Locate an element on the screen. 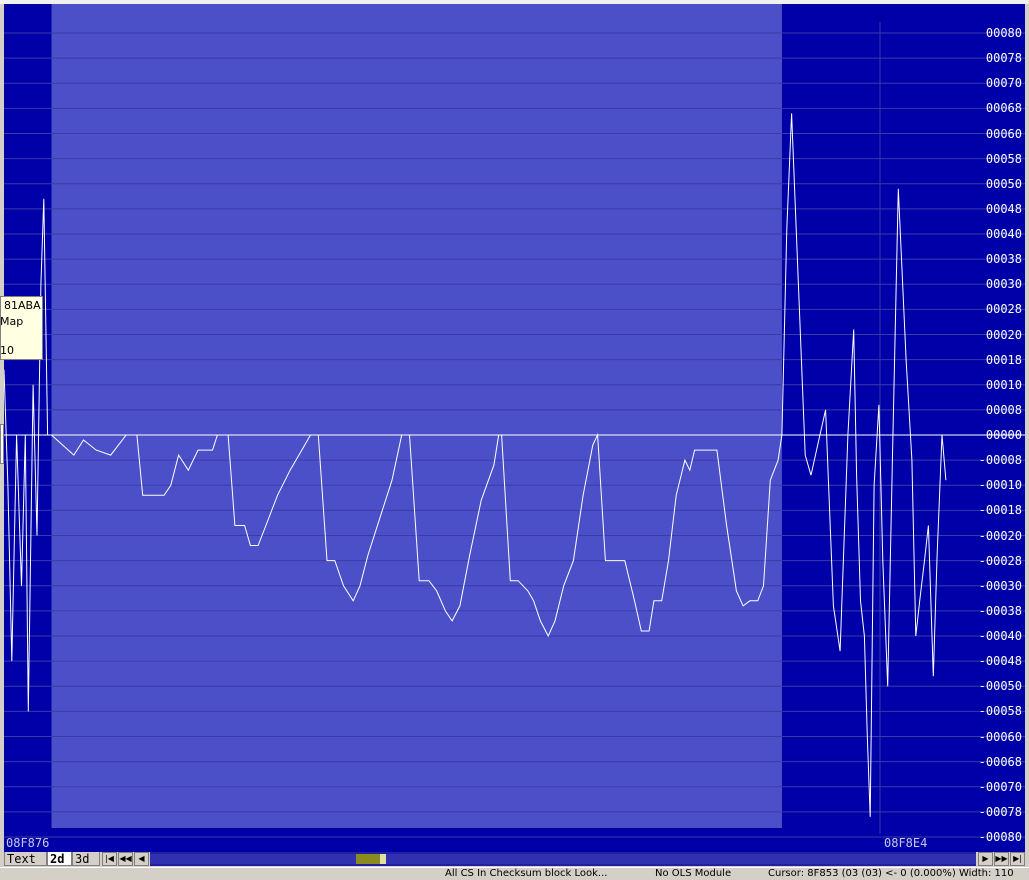 The width and height of the screenshot is (1029, 880). view-tab-bar: Text 2d 3d |◀ ◀◀ ◀ ▶ ▶▶ ▶| is located at coordinates (514, 859).